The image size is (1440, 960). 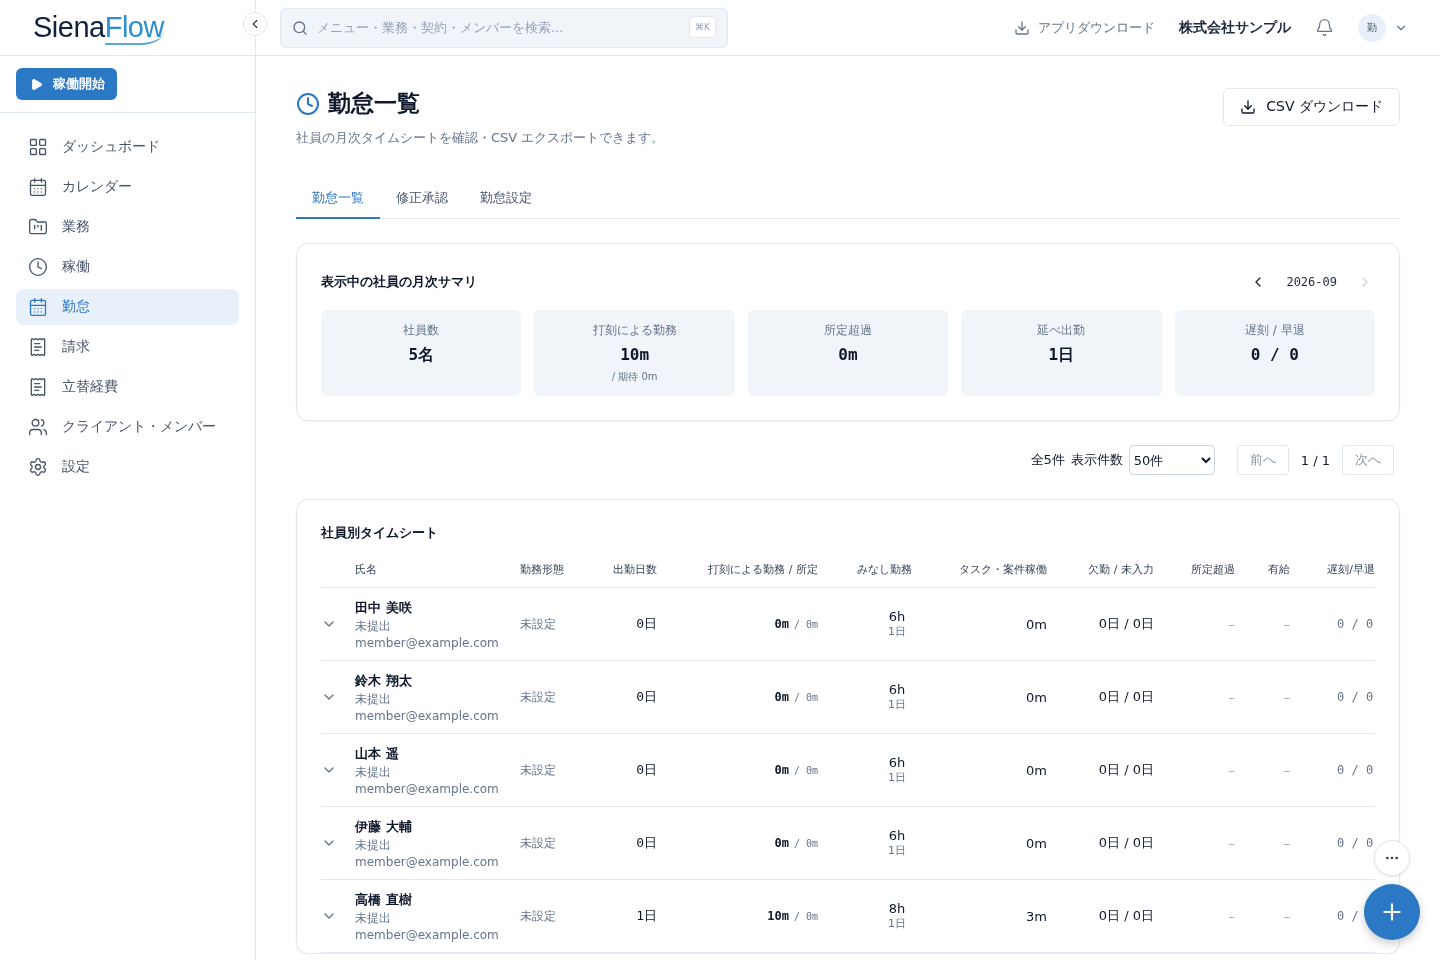 What do you see at coordinates (634, 377) in the screenshot?
I see `stat-note: / 期待 0m` at bounding box center [634, 377].